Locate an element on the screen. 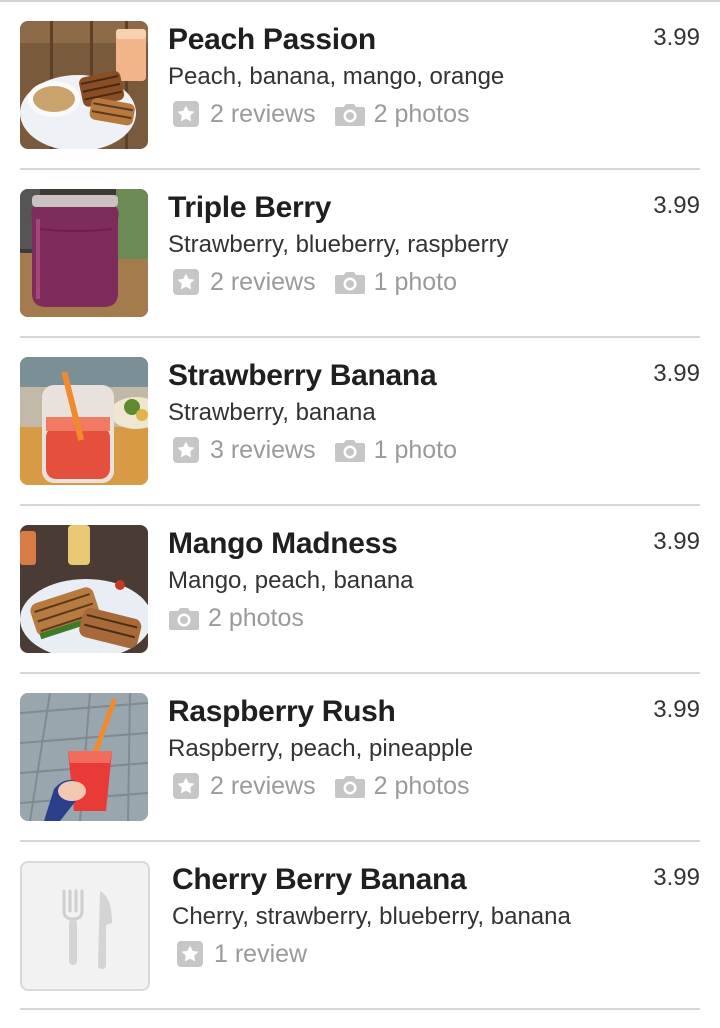 This screenshot has width=720, height=1028. reviews-link: 1 review is located at coordinates (239, 954).